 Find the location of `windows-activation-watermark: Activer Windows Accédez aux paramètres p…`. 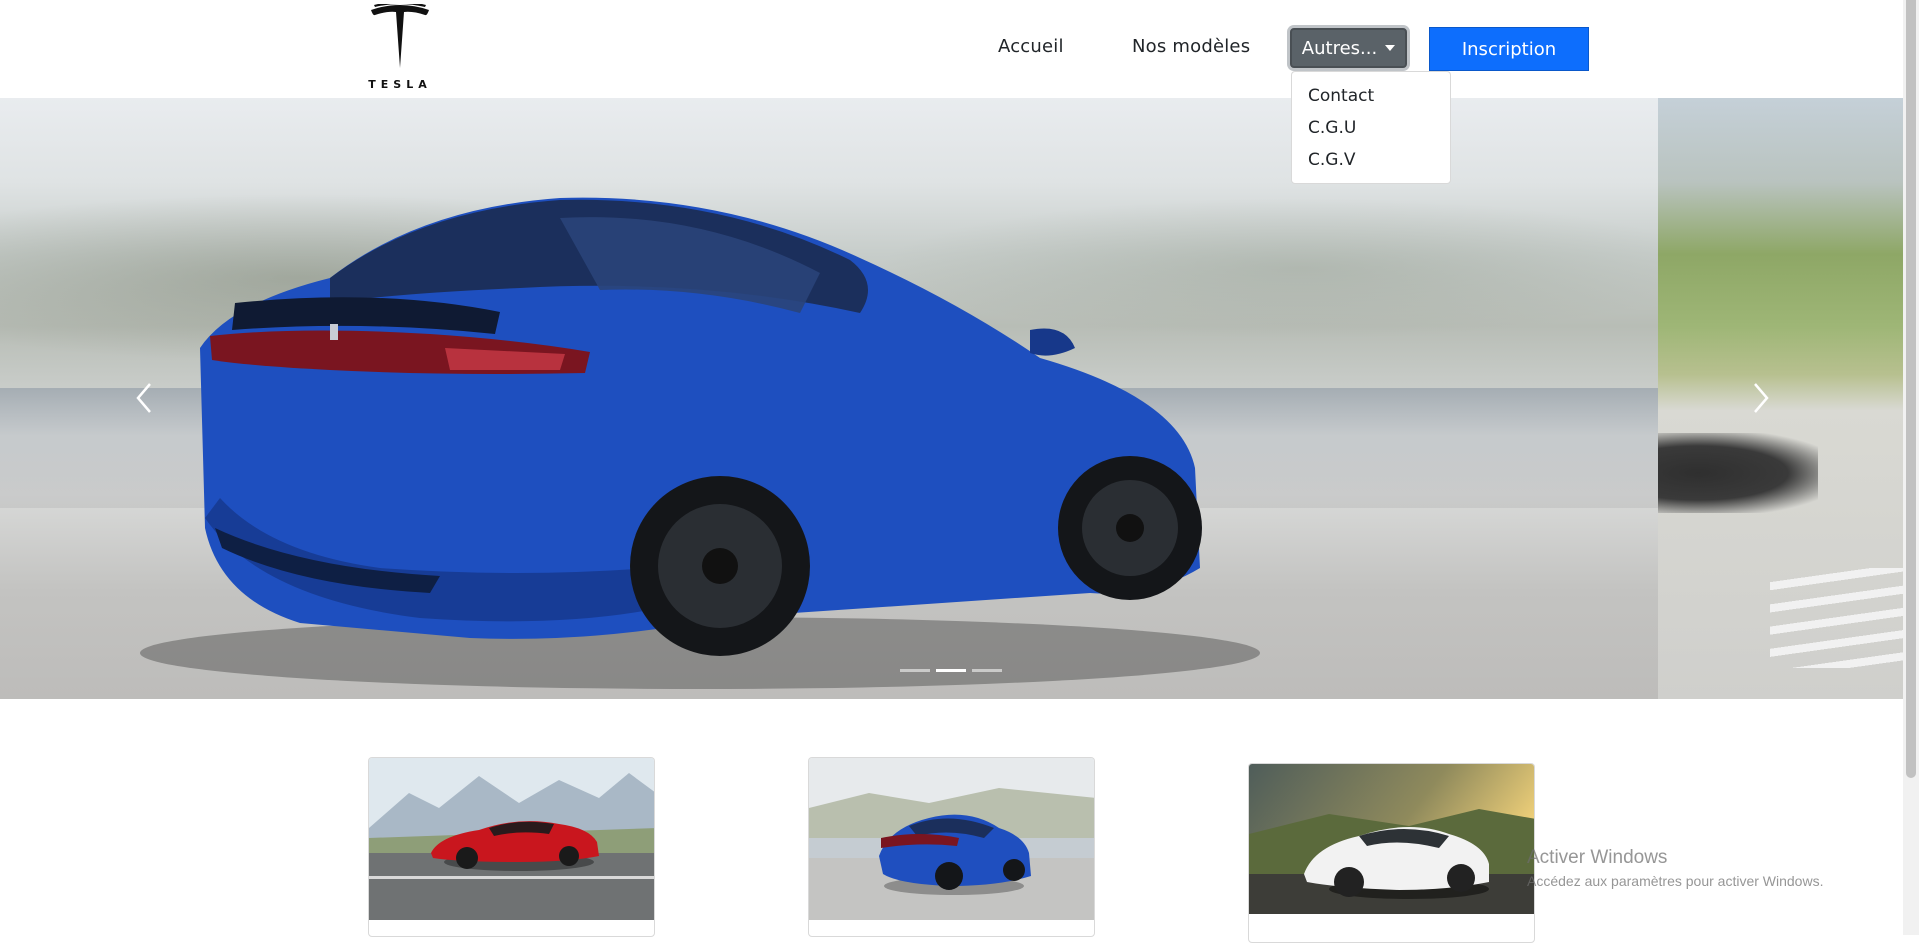

windows-activation-watermark: Activer Windows Accédez aux paramètres p… is located at coordinates (1675, 868).